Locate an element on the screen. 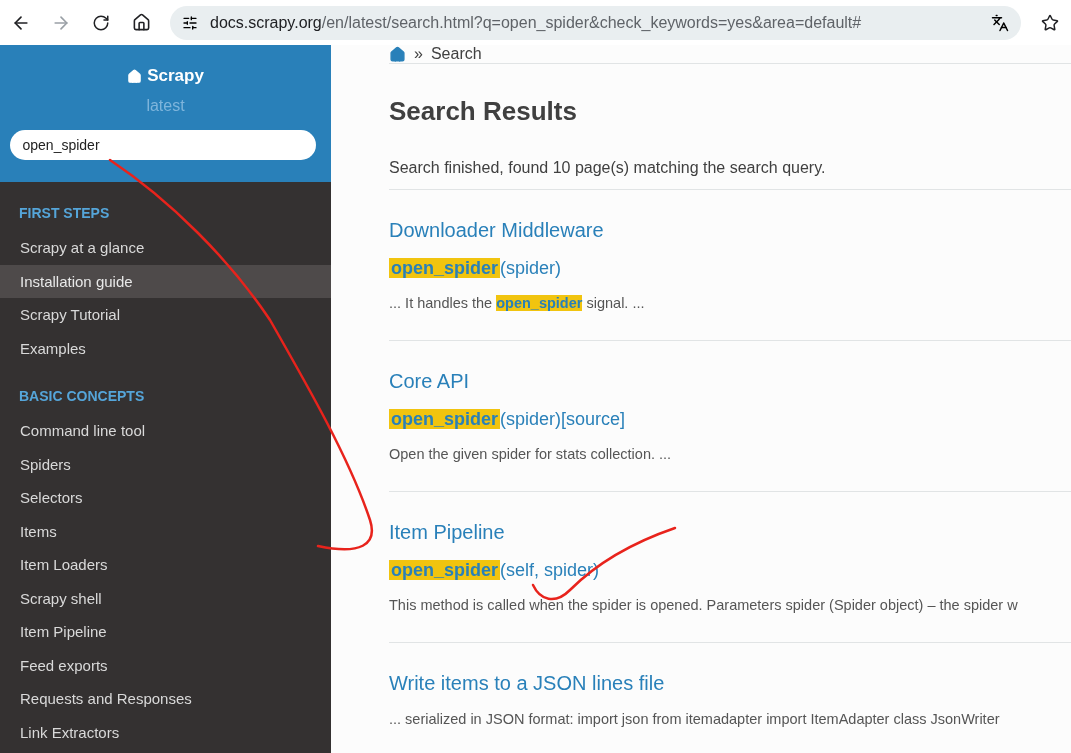  nav-item: Item Loaders is located at coordinates (165, 565).